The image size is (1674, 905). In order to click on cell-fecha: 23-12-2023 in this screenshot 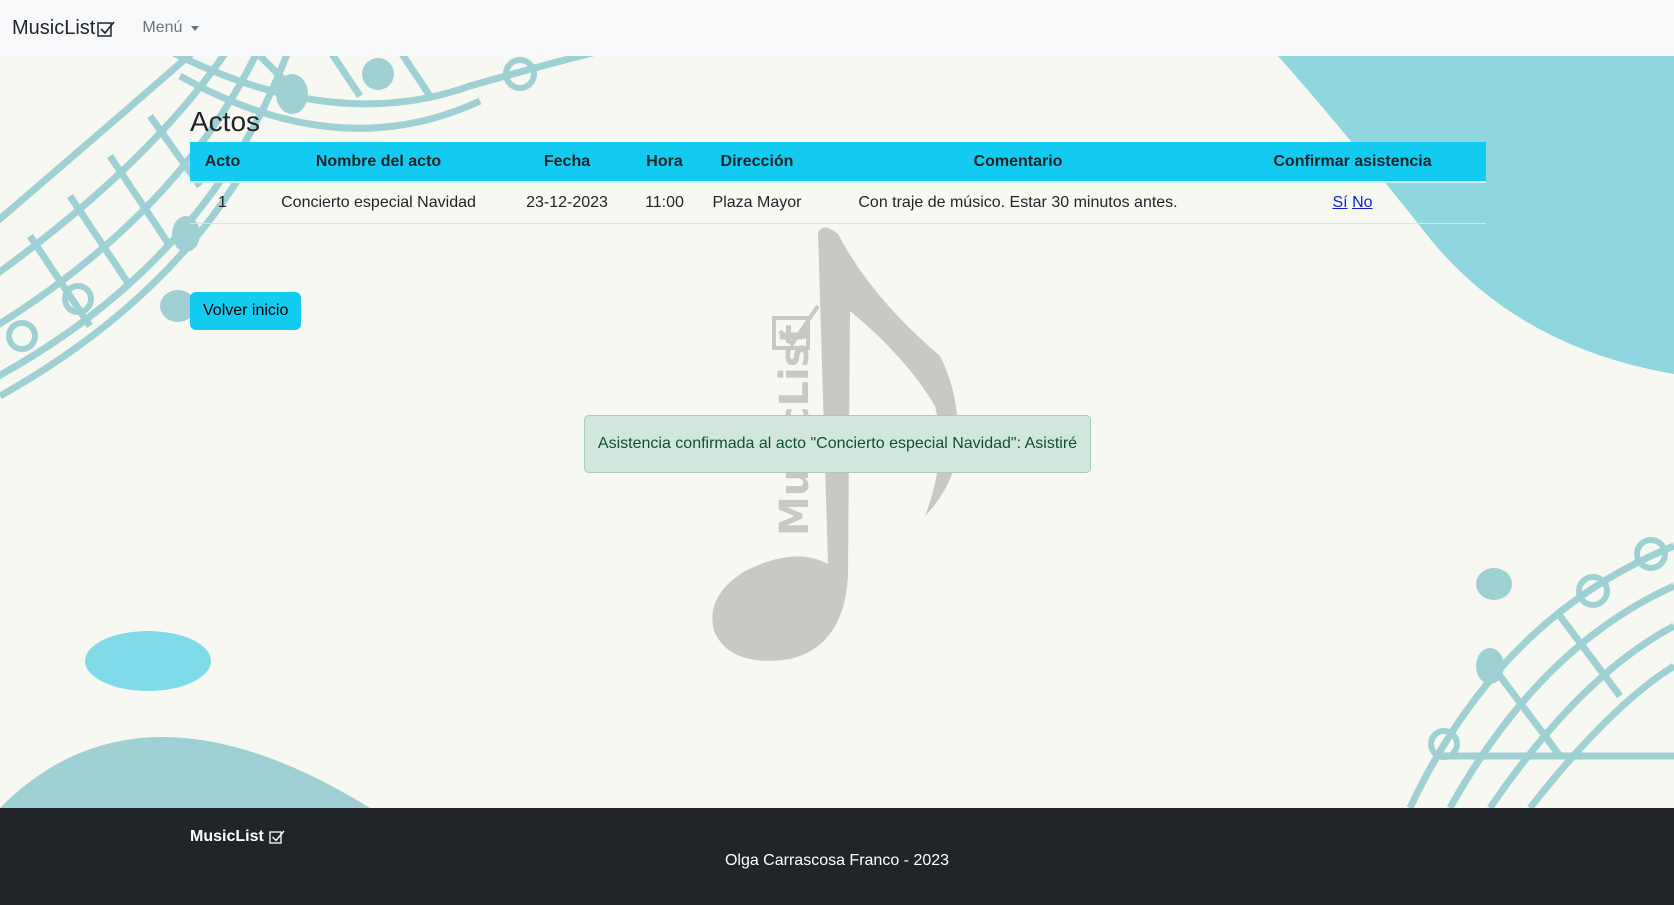, I will do `click(567, 203)`.